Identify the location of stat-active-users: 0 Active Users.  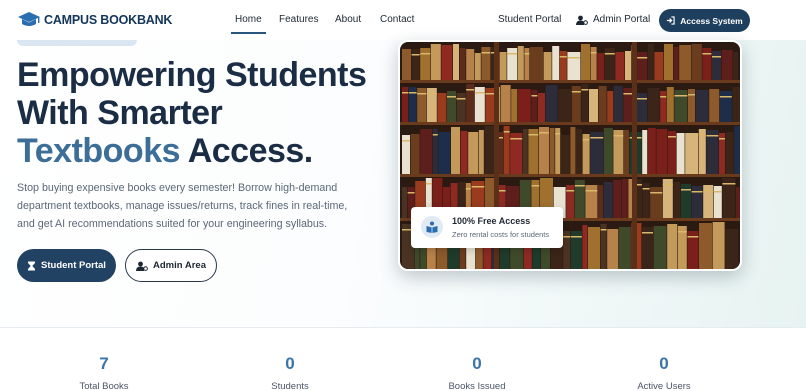
(664, 372).